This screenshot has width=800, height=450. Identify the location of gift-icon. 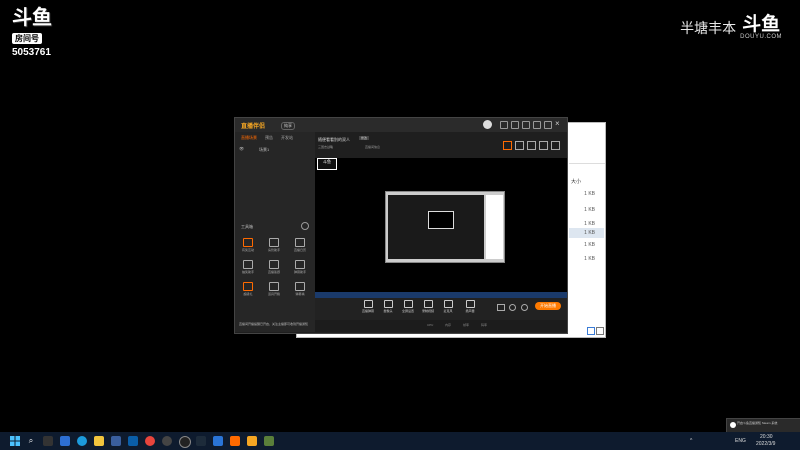
(248, 242).